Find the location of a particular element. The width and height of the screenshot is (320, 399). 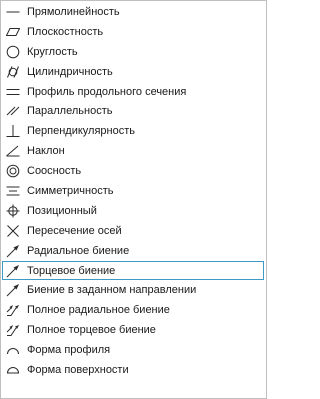

list-item-label: Параллельность is located at coordinates (70, 111).